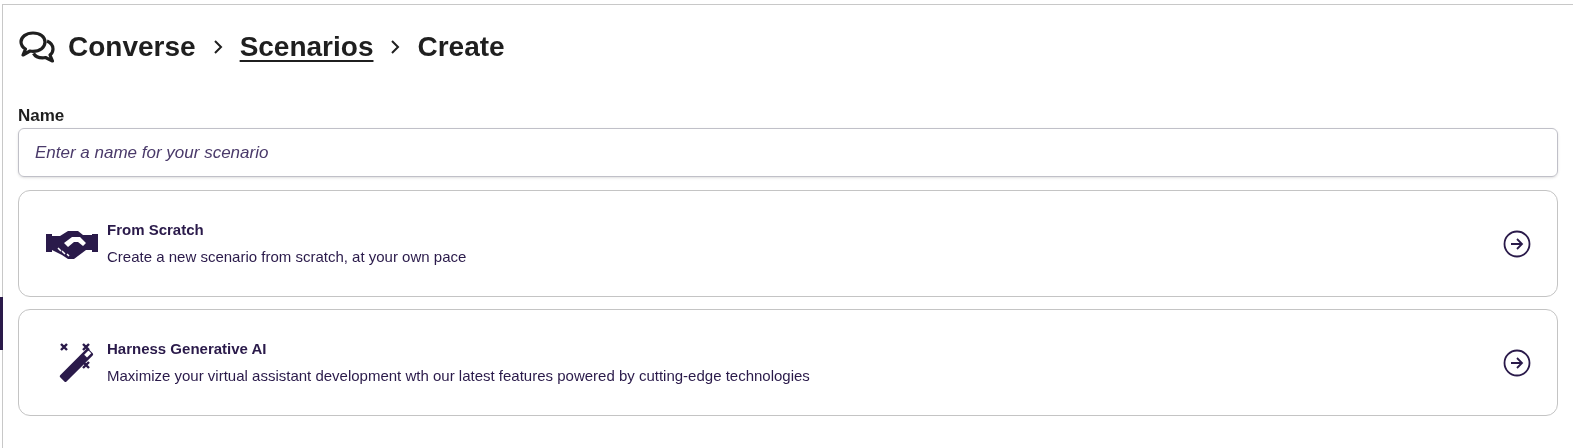  Describe the element at coordinates (187, 349) in the screenshot. I see `option-title: Harness Generative AI` at that location.